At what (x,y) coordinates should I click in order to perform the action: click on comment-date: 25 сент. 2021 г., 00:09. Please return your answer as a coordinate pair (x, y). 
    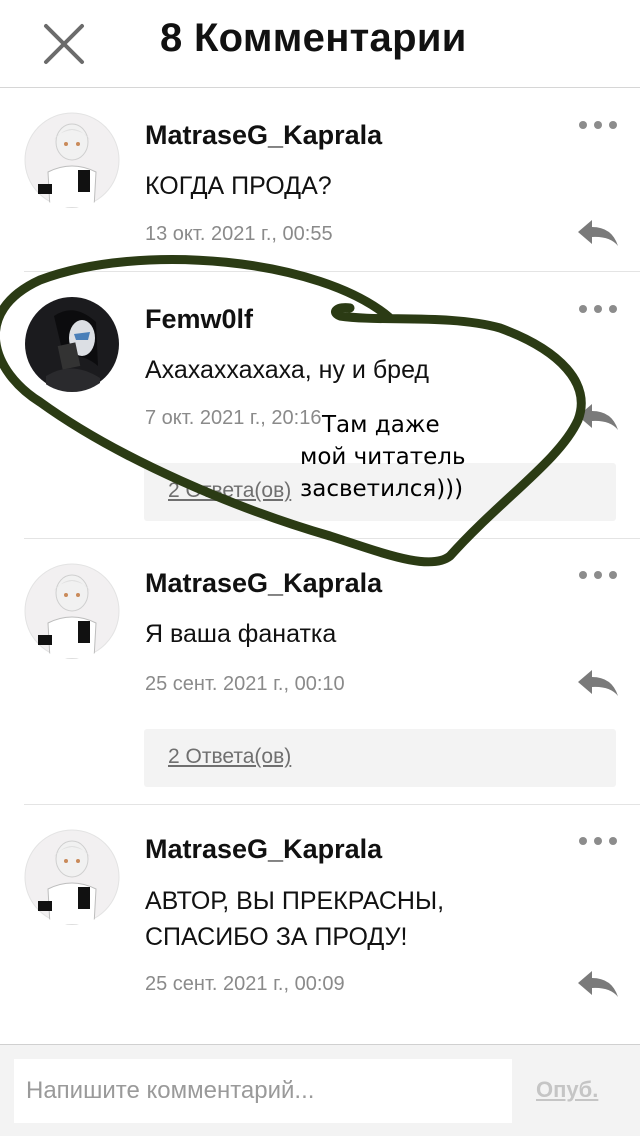
    Looking at the image, I should click on (245, 984).